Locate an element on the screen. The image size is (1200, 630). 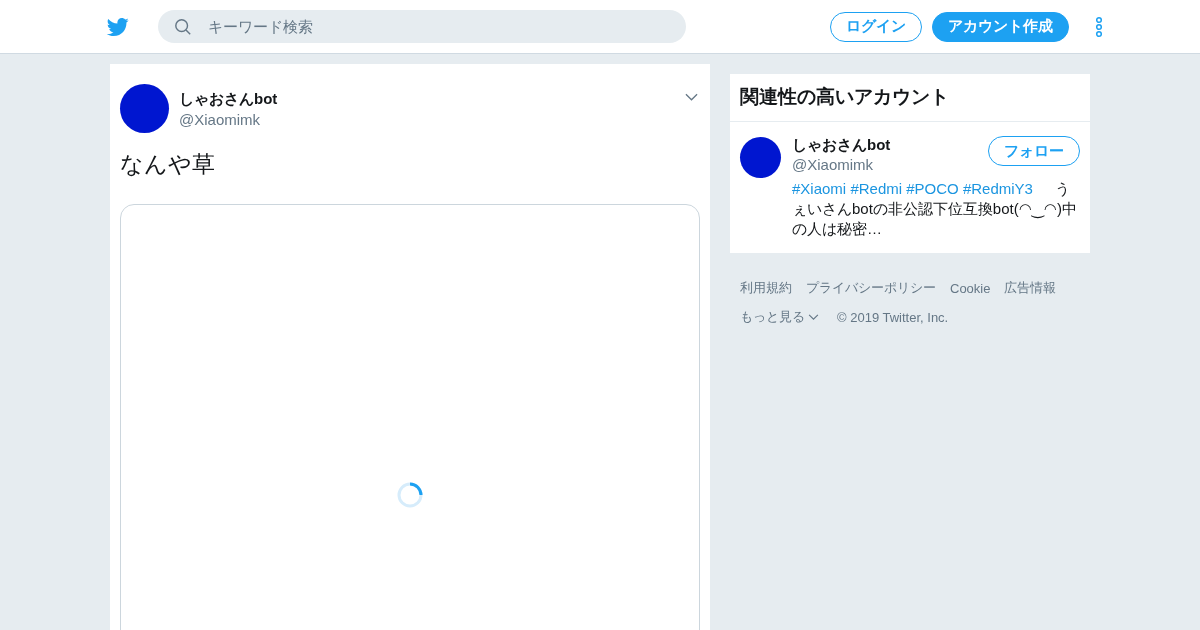
more-link: もっと見る is located at coordinates (779, 317).